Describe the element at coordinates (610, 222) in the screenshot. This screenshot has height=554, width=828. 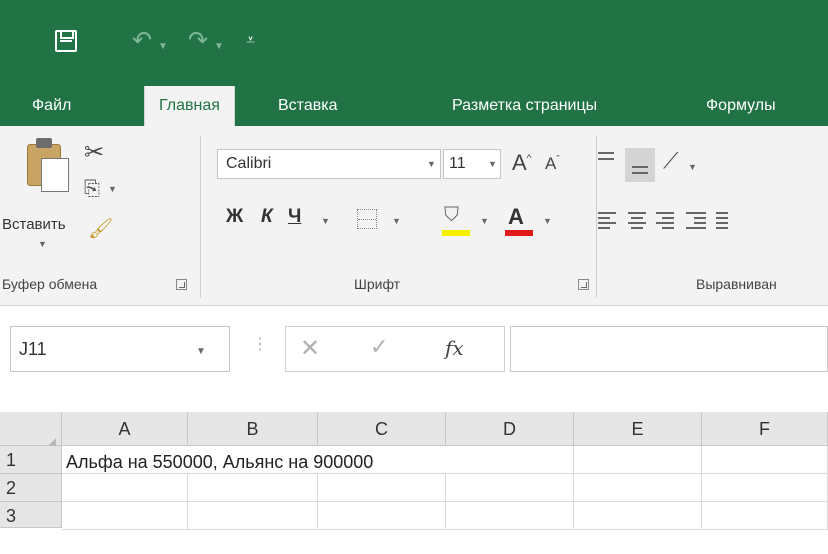
I see `align-left-icon` at that location.